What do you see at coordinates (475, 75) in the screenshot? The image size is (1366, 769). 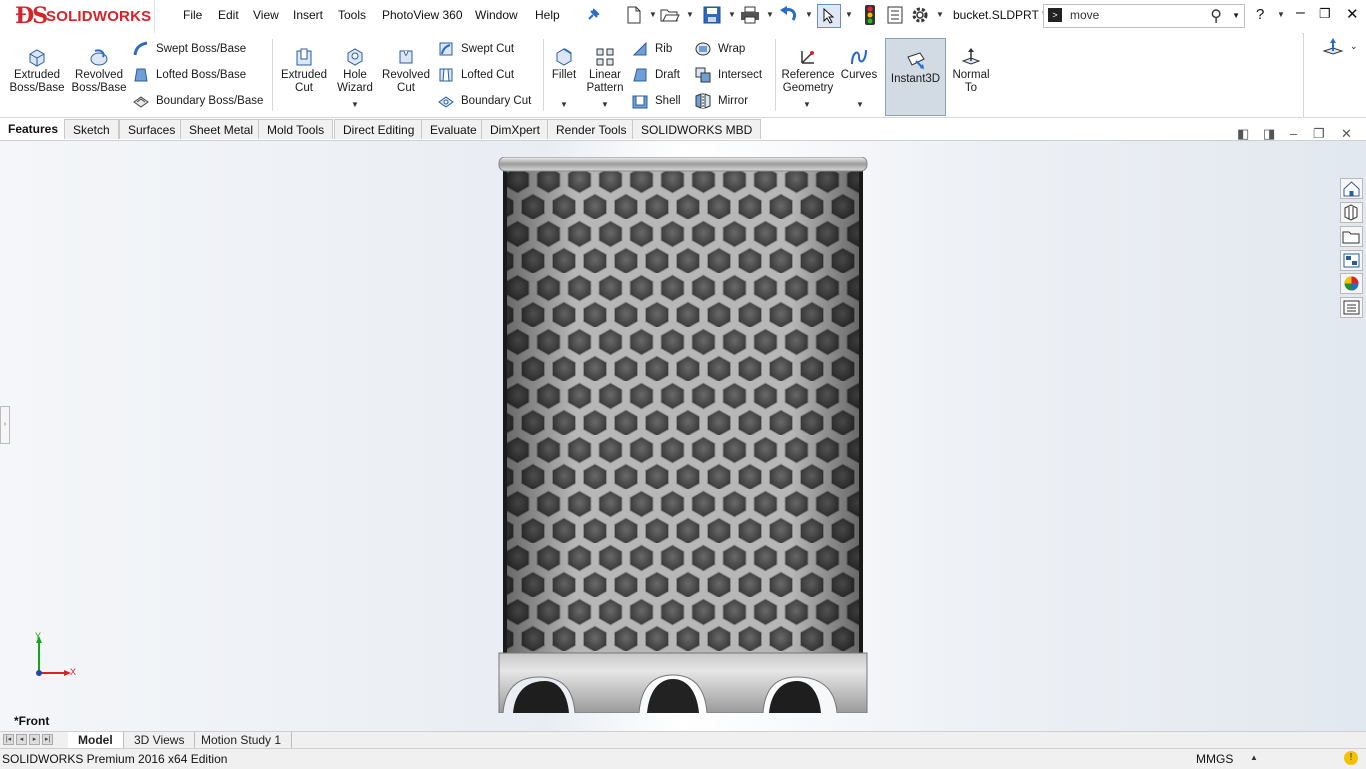 I see `lofted-cut-button: Lofted Cut` at bounding box center [475, 75].